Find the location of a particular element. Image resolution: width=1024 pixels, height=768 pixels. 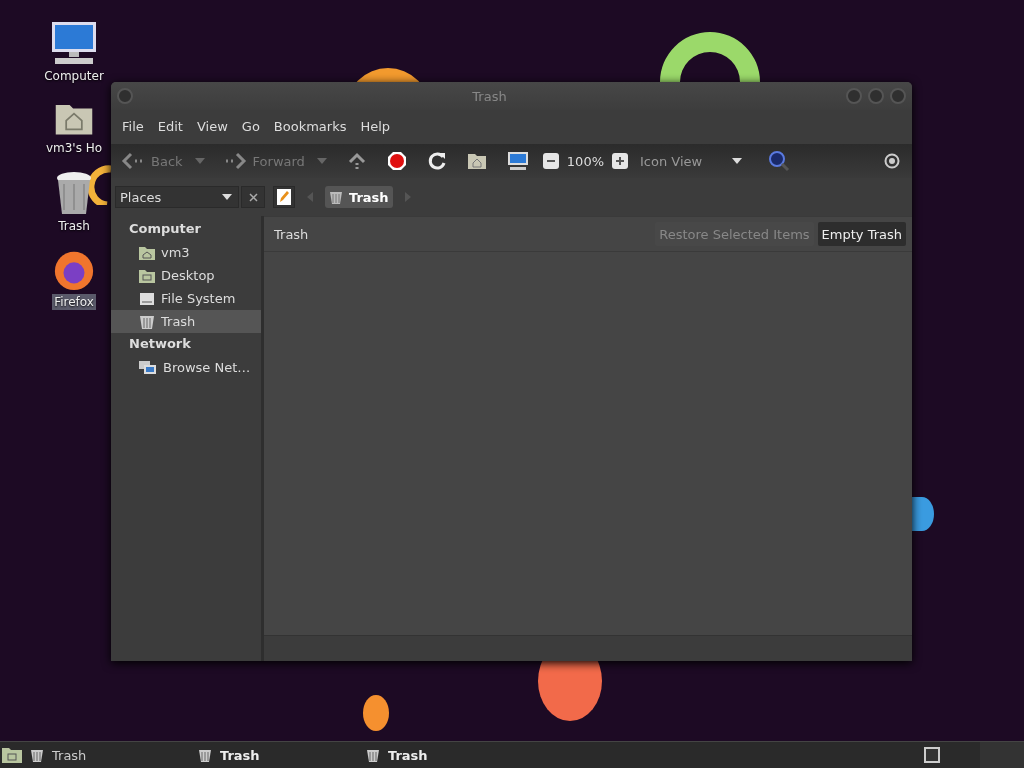

edit-location-button is located at coordinates (284, 197).